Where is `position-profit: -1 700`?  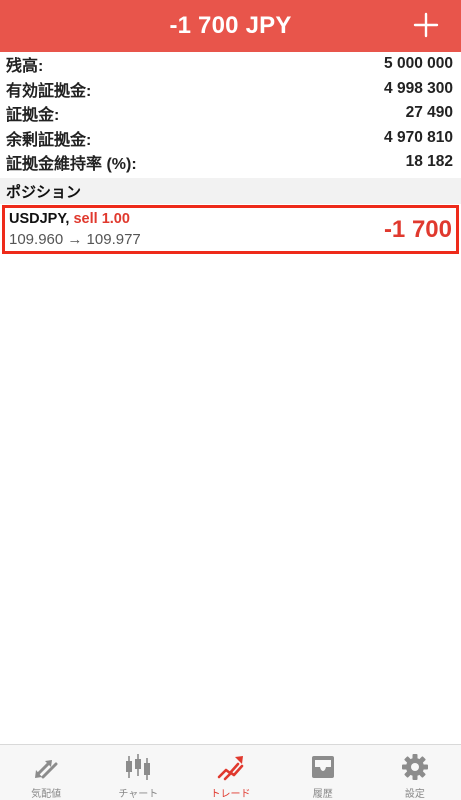 position-profit: -1 700 is located at coordinates (417, 229).